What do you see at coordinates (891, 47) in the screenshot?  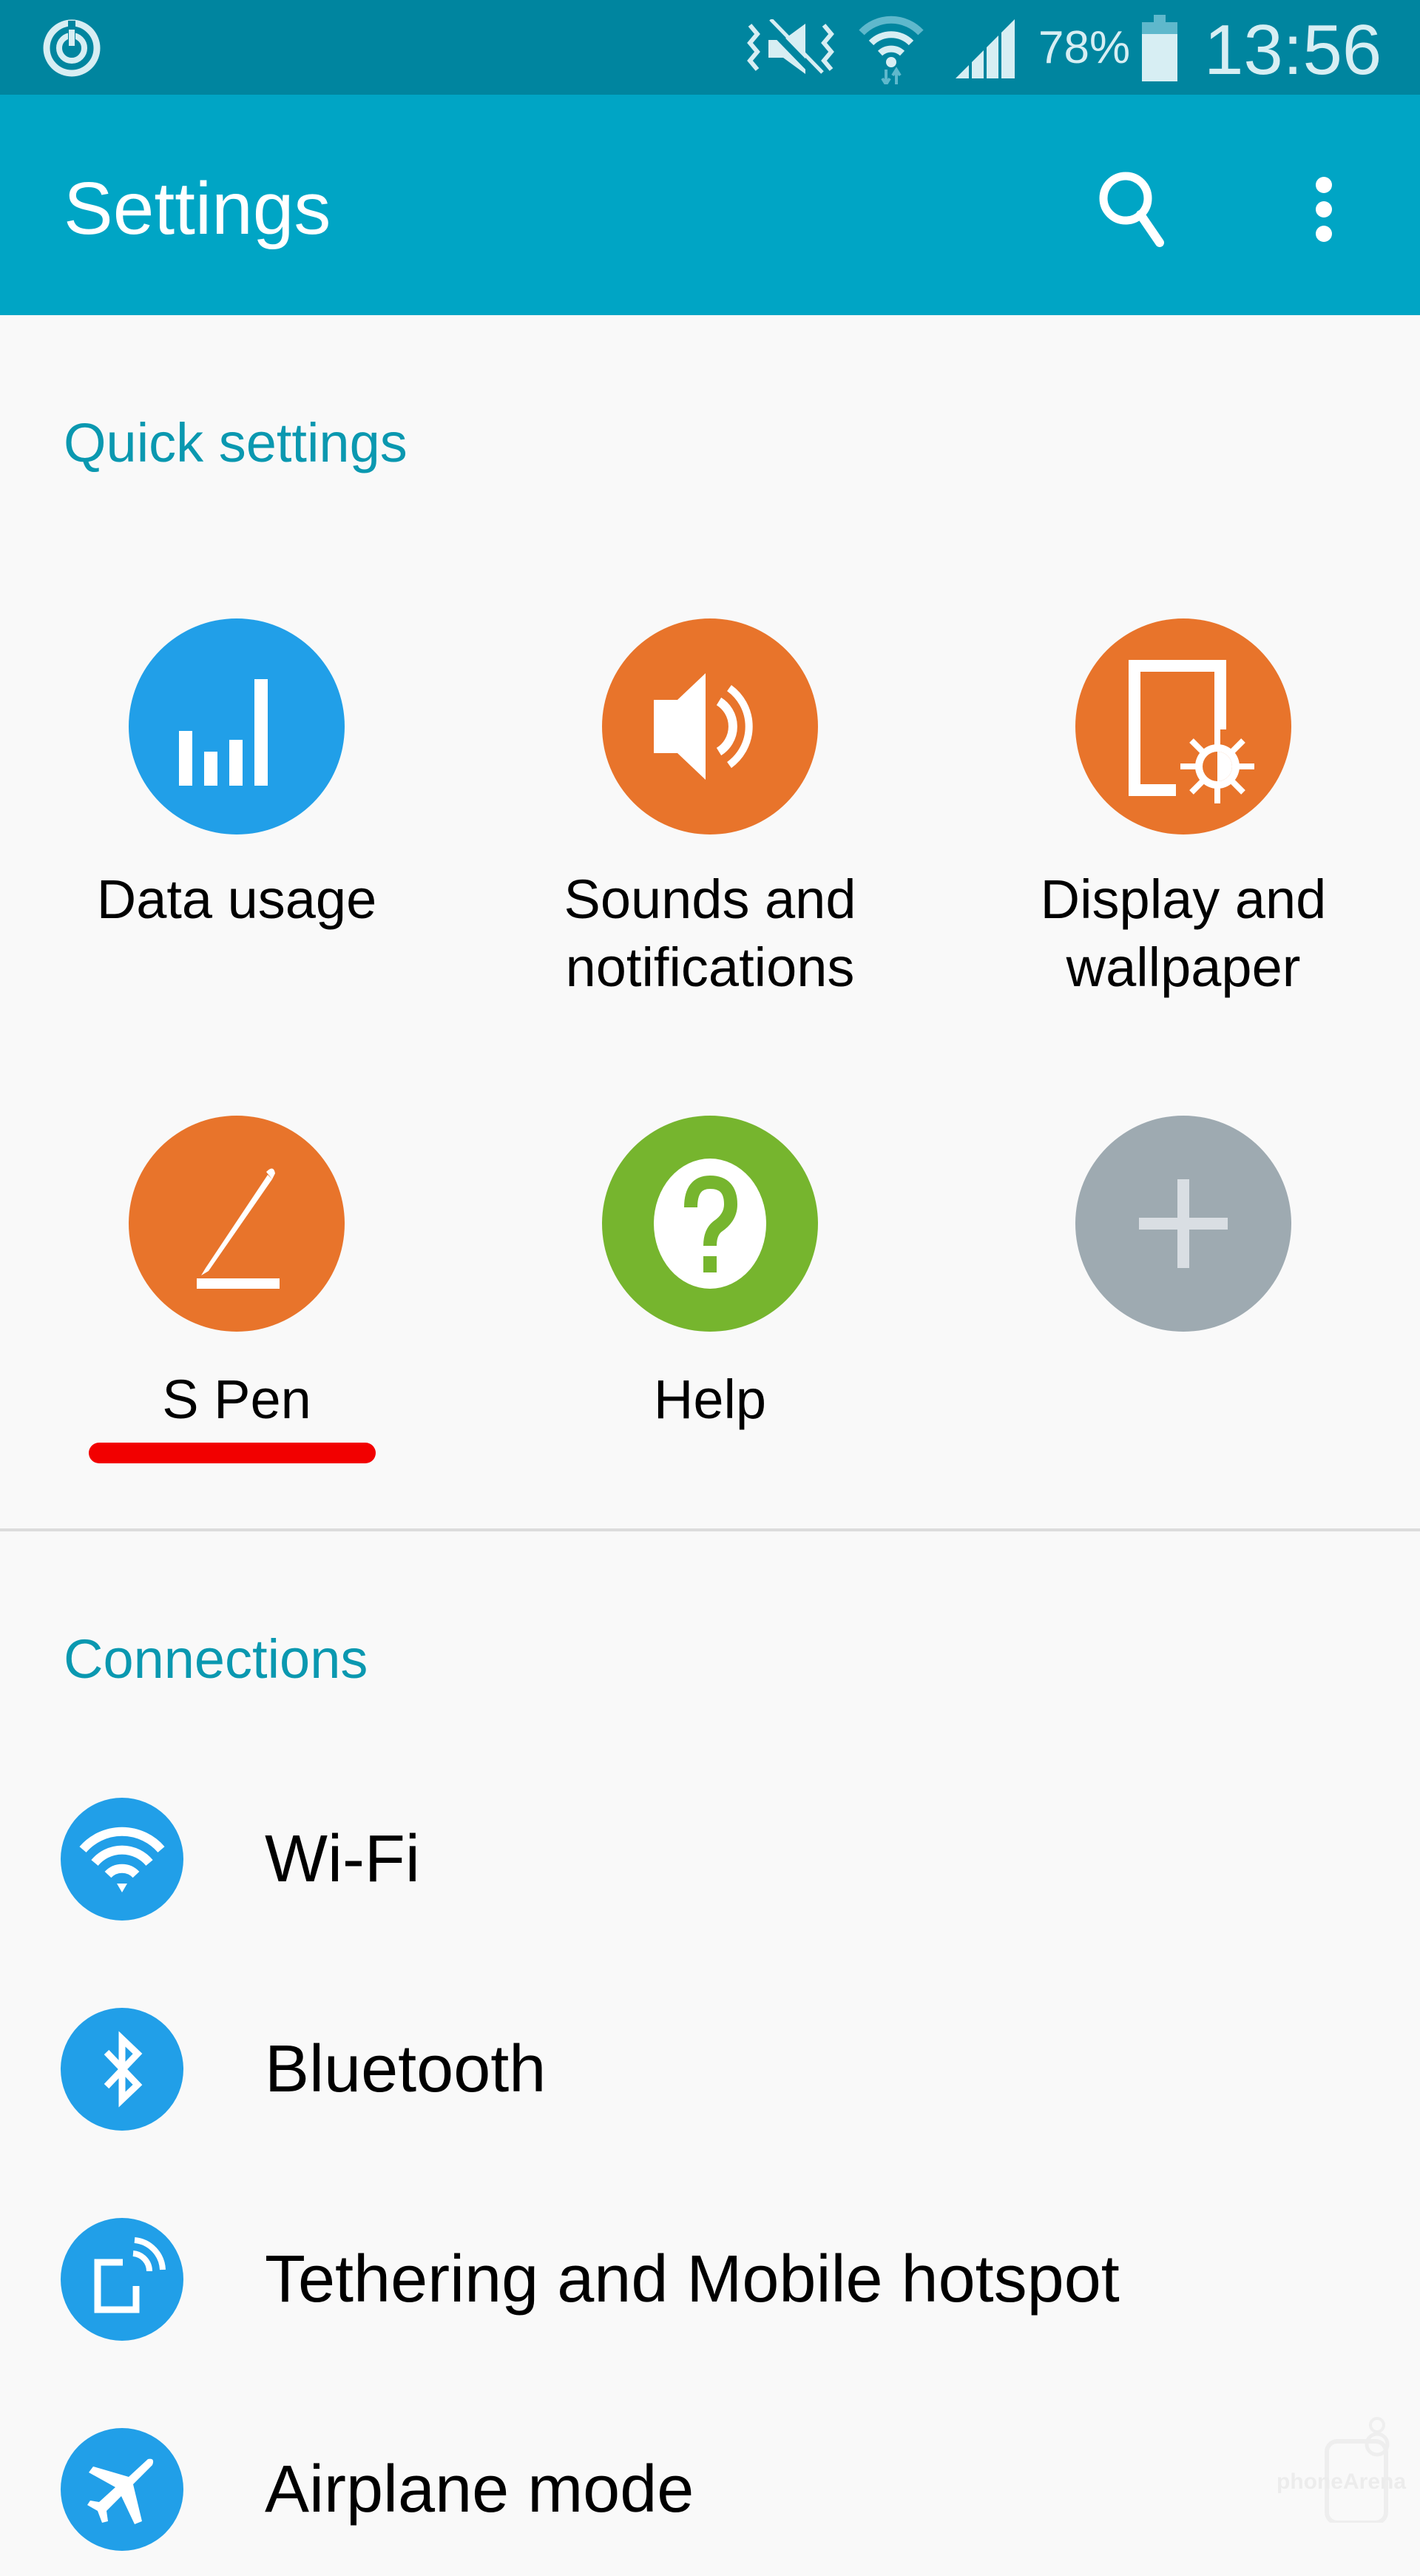 I see `wifi-signal-icon` at bounding box center [891, 47].